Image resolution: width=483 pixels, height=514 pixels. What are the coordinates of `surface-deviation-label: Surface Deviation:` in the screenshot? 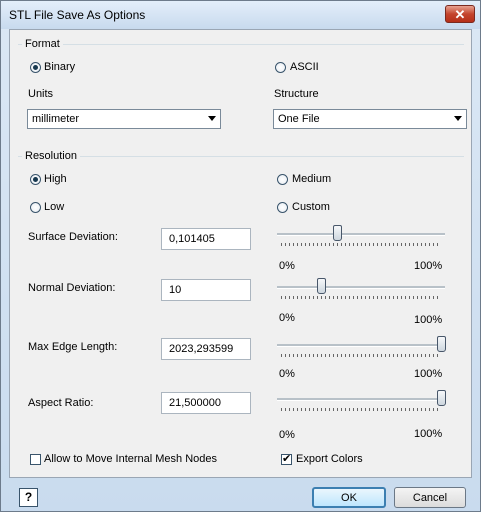 It's located at (73, 237).